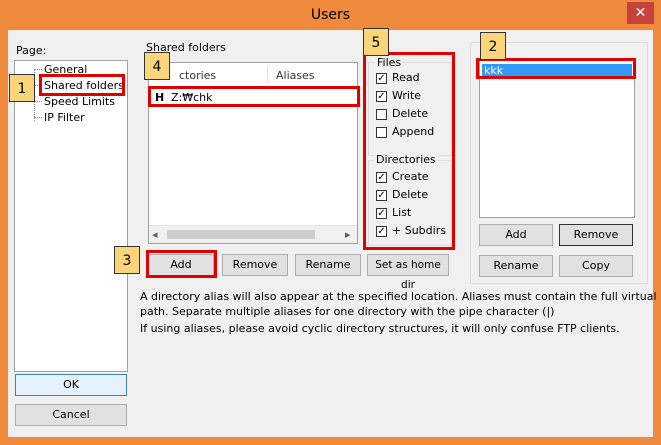 The image size is (661, 445). I want to click on copy-user-button: Copy, so click(596, 266).